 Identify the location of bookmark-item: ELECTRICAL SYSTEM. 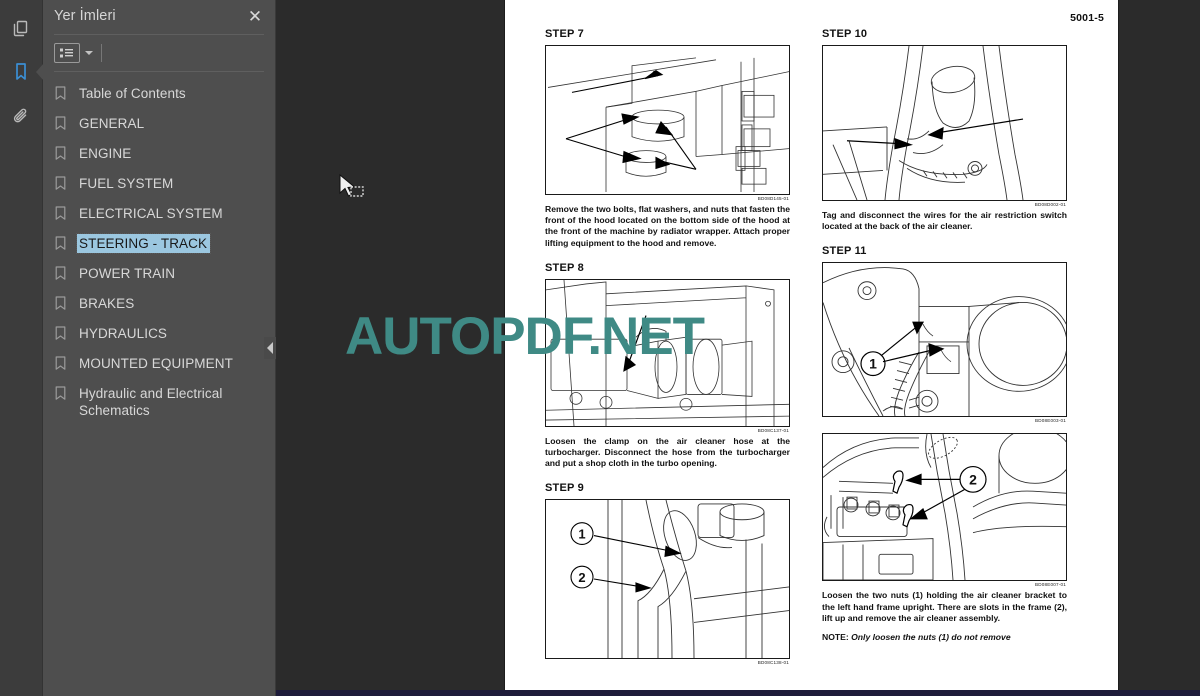
(159, 215).